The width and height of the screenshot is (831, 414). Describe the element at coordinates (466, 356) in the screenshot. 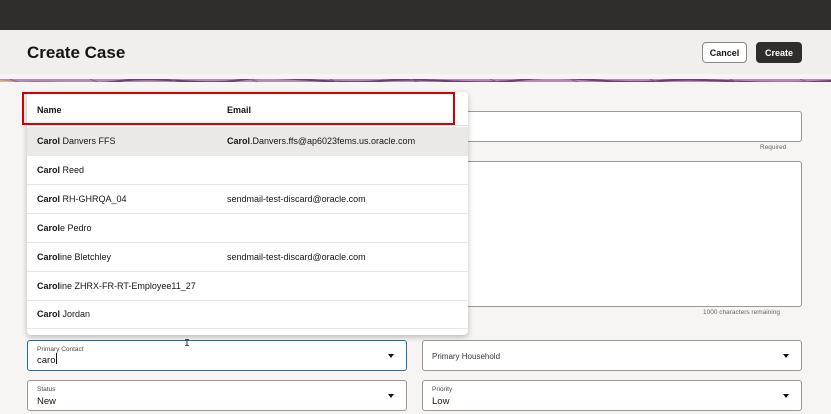

I see `primary-household-placeholder: Primary Household` at that location.